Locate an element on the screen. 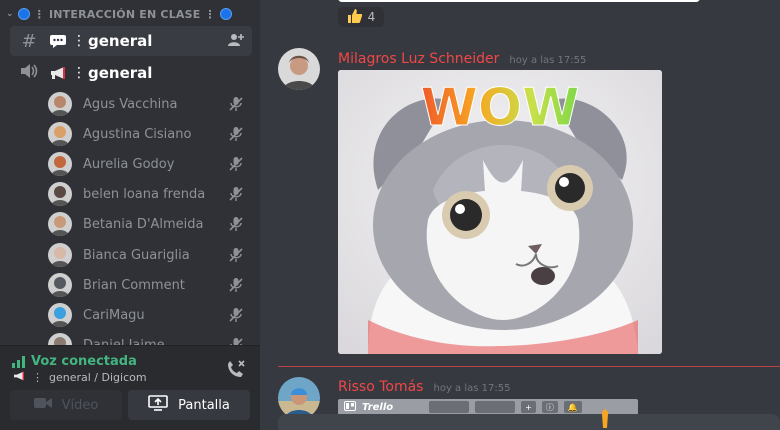  speech-bubble-icon is located at coordinates (58, 41).